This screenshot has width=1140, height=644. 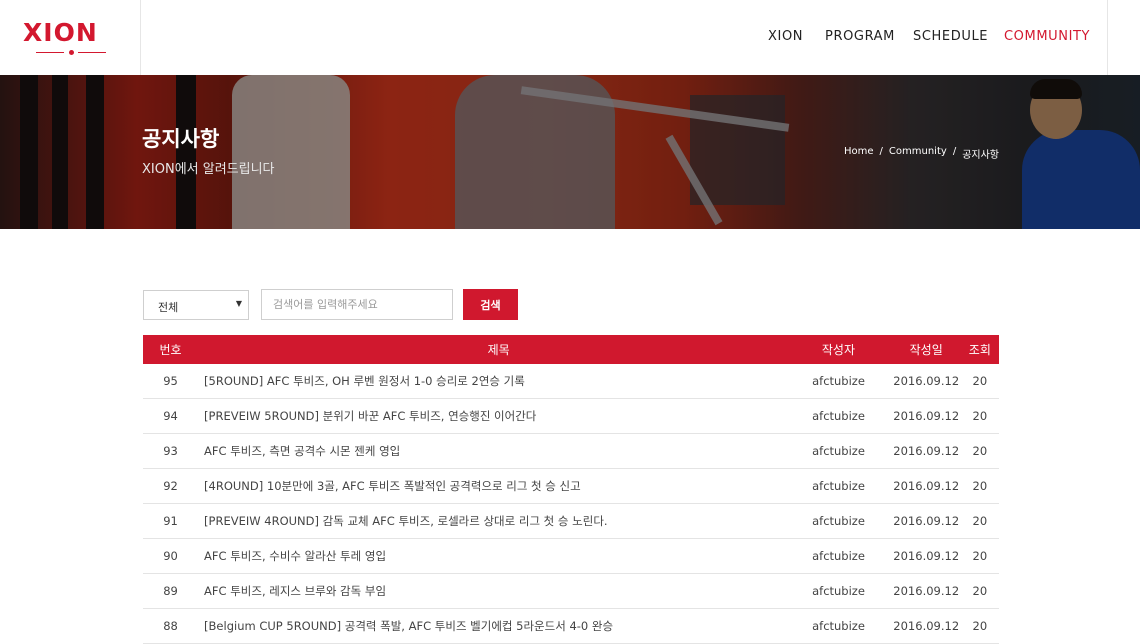 I want to click on row-number: 95, so click(x=170, y=381).